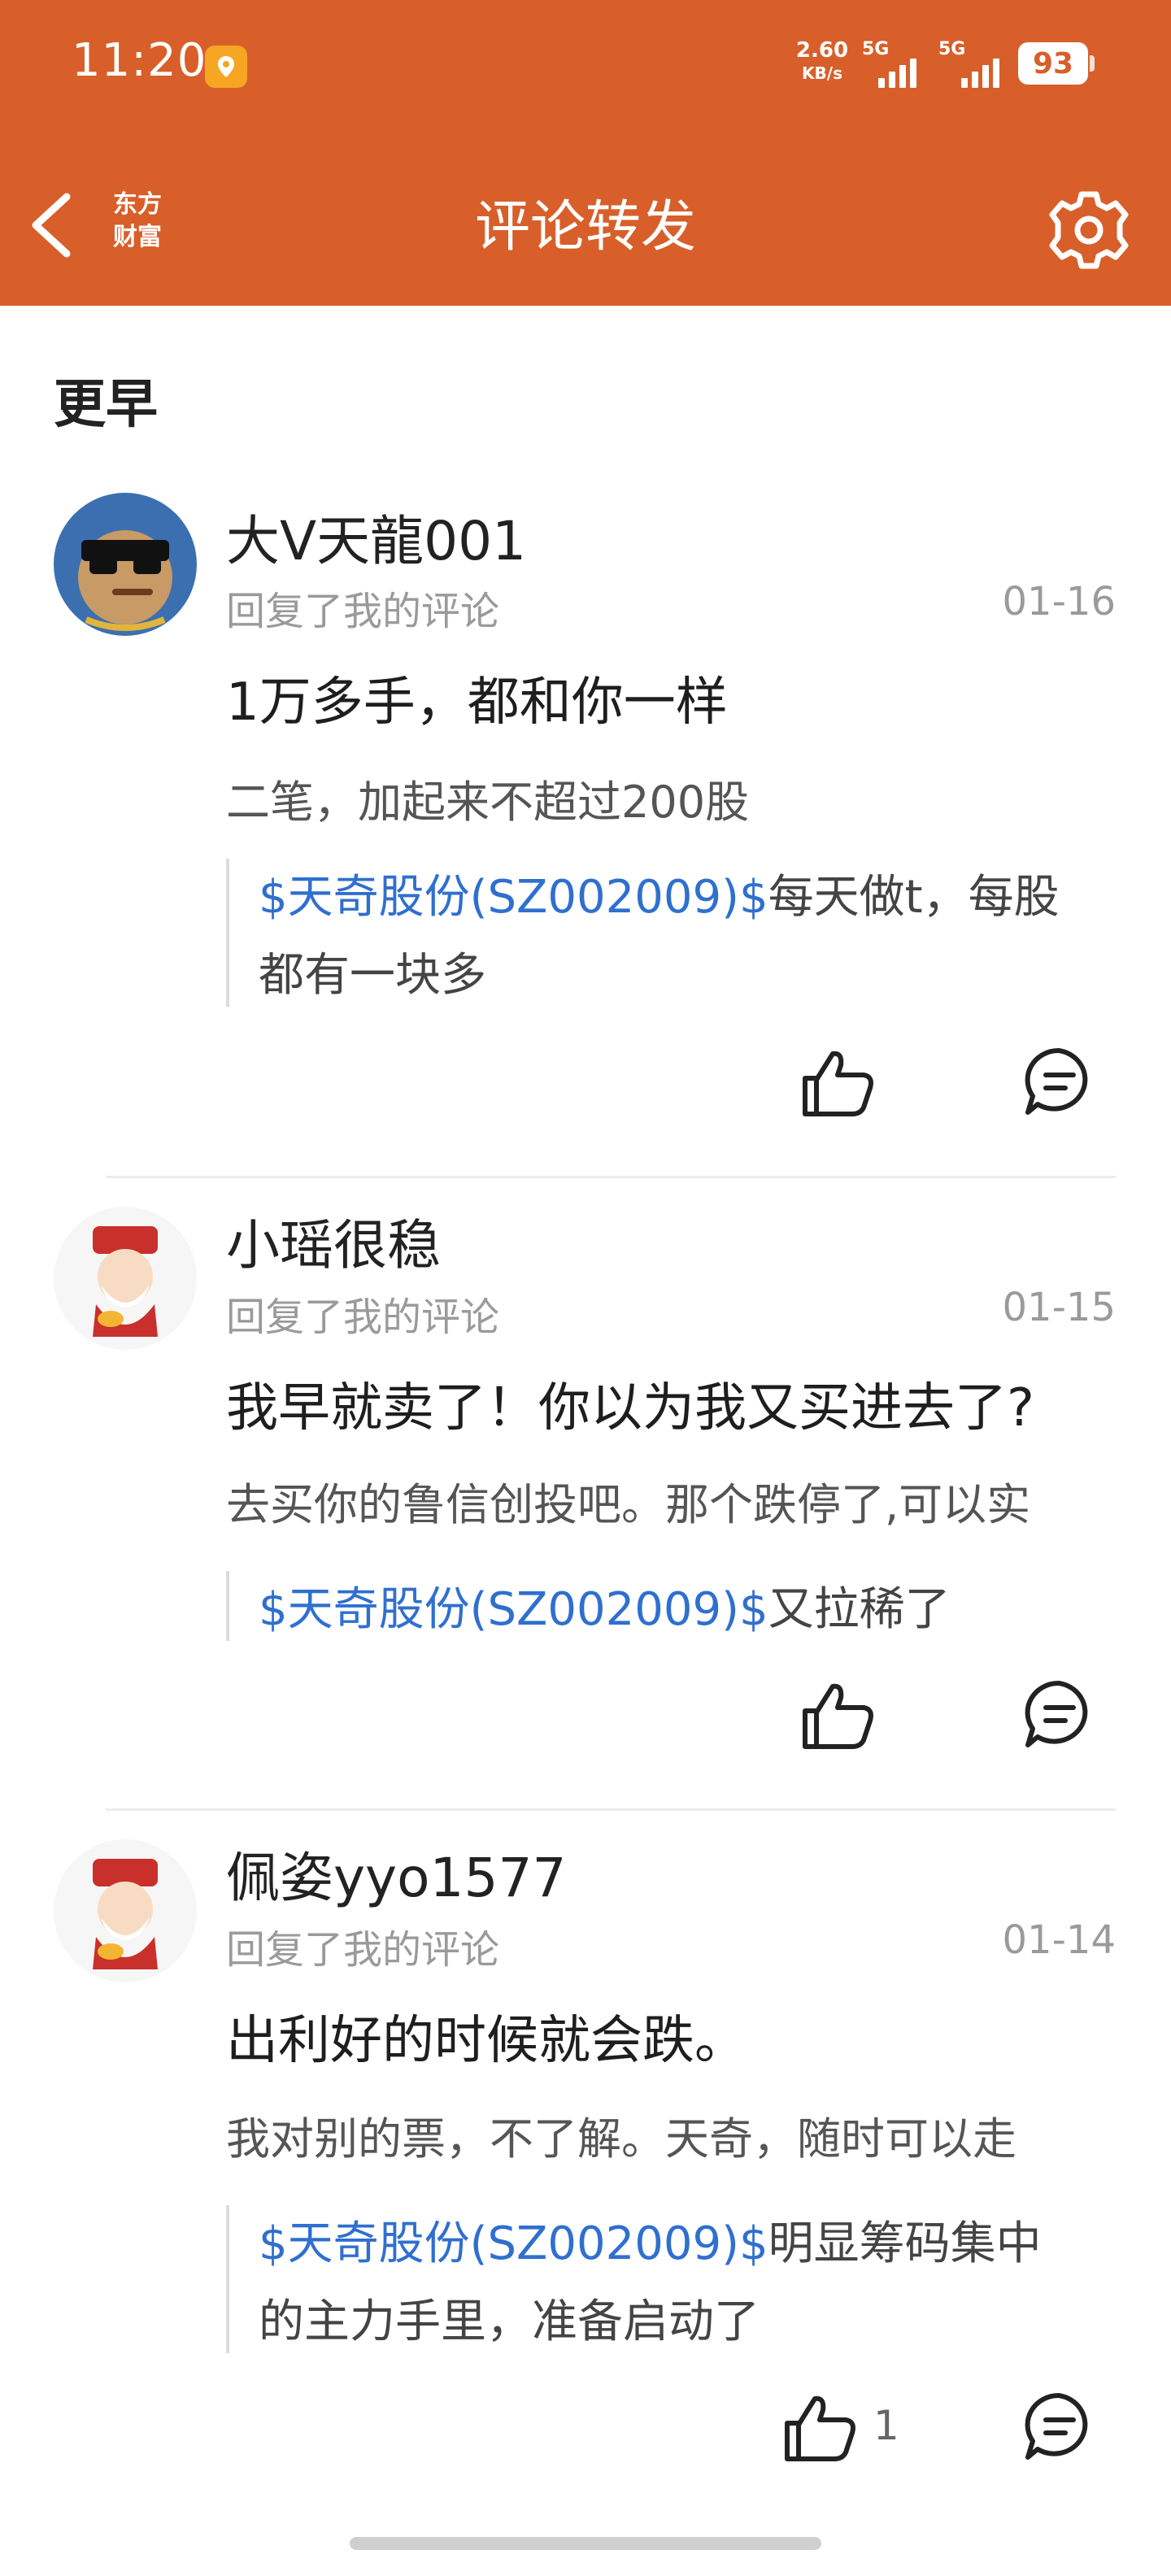 This screenshot has height=2576, width=1171. Describe the element at coordinates (914, 897) in the screenshot. I see `quote-text: 每天做t，每股` at that location.